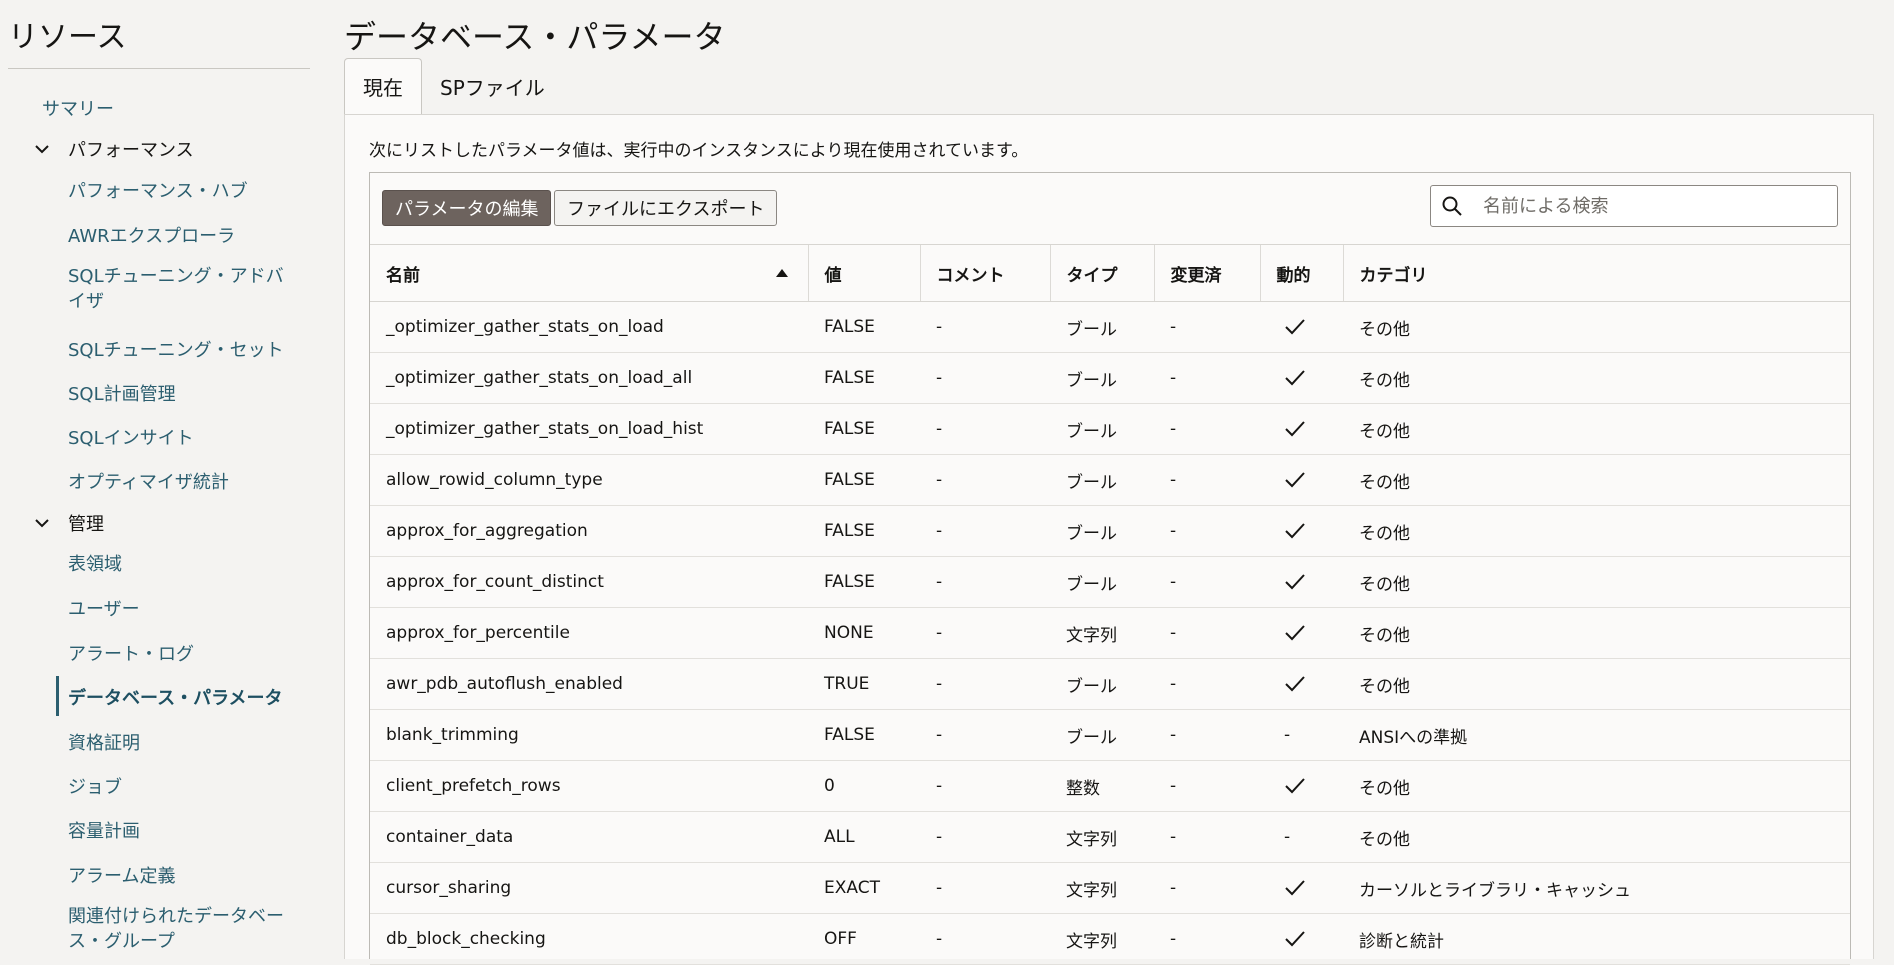 This screenshot has width=1894, height=965. What do you see at coordinates (1452, 206) in the screenshot?
I see `search-icon` at bounding box center [1452, 206].